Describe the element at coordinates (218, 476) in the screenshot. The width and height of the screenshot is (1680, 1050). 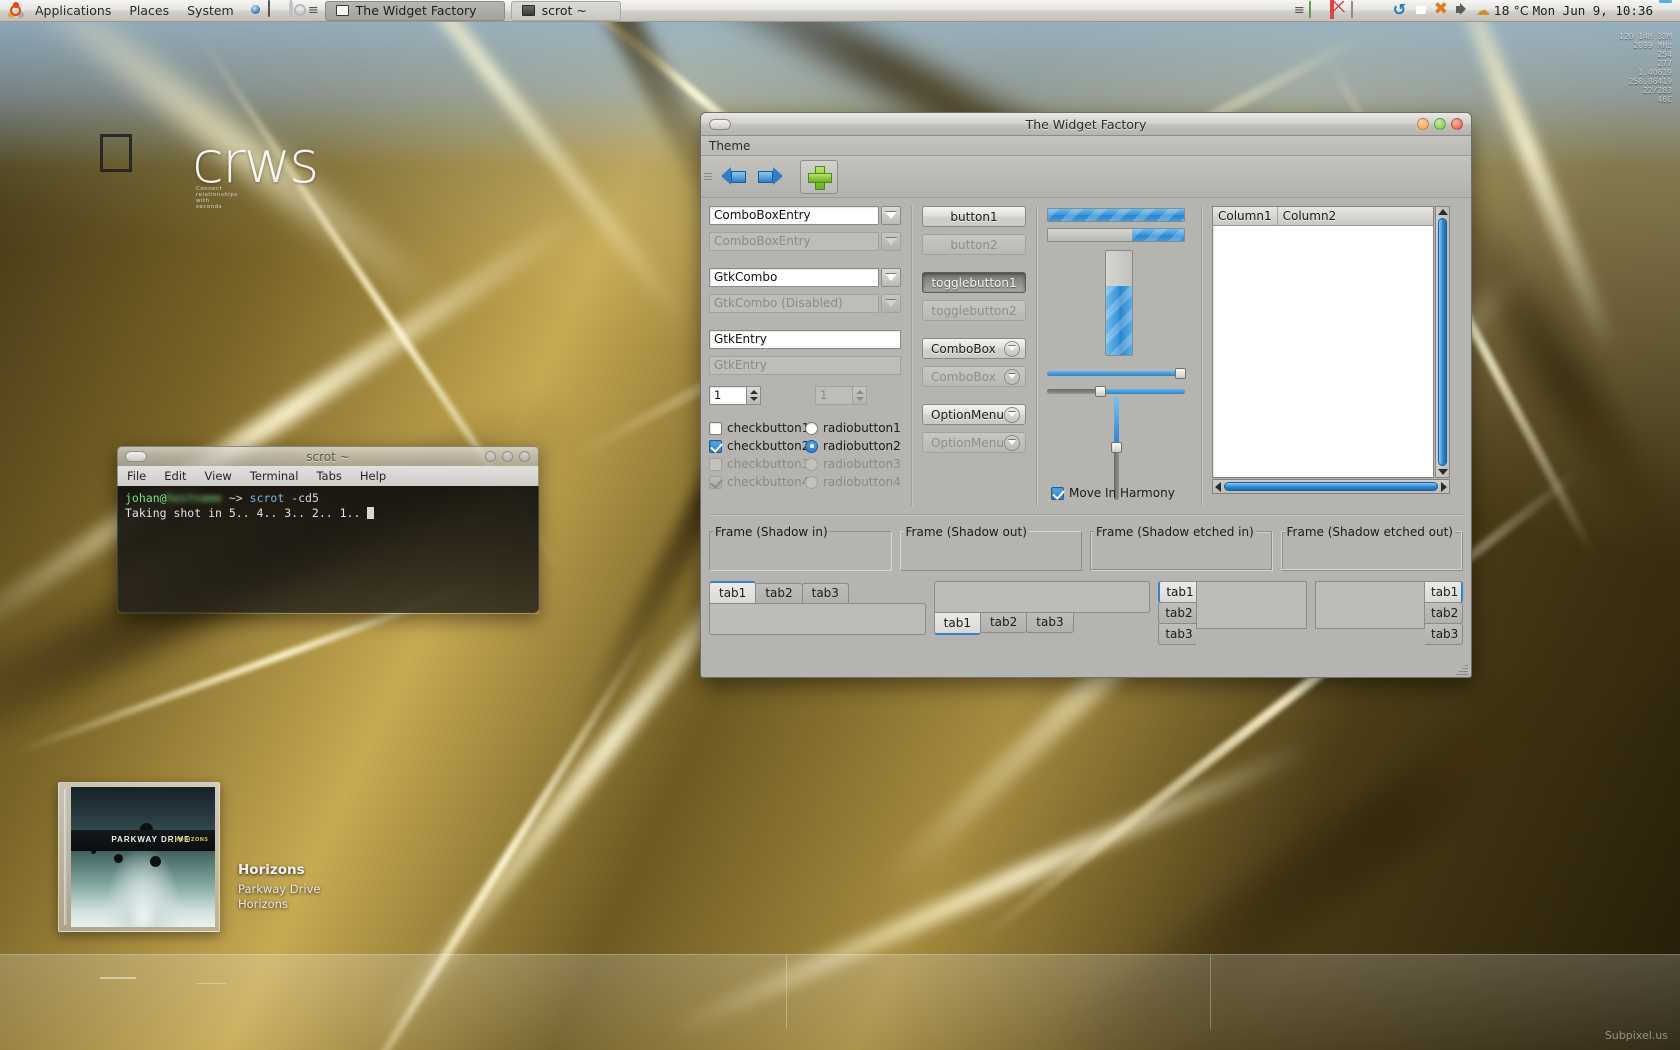
I see `menu-view: View` at that location.